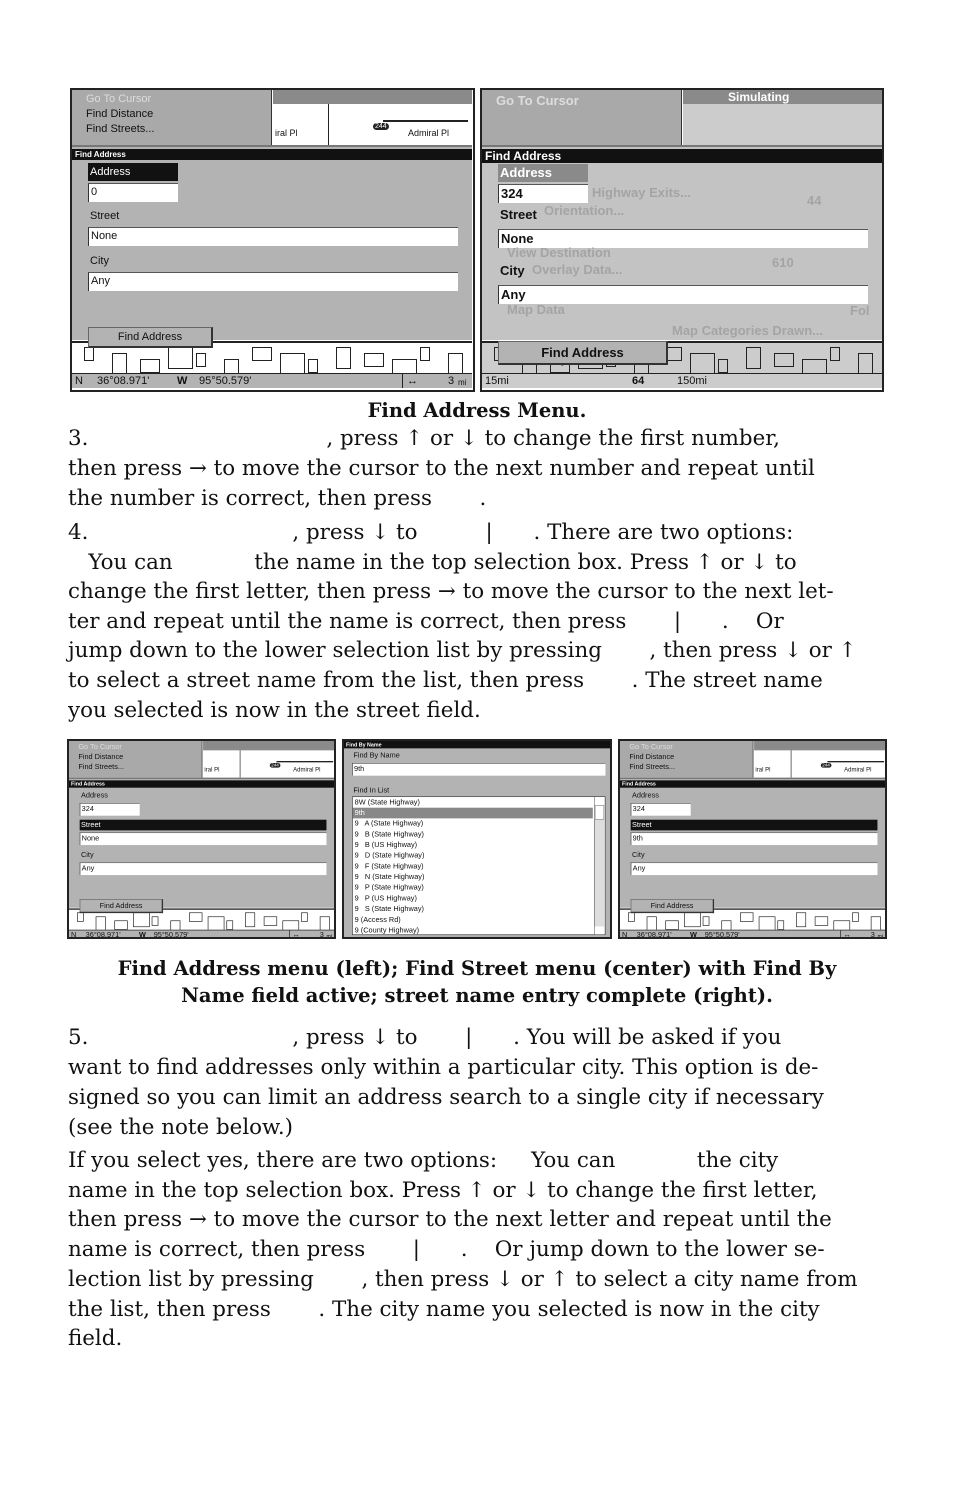 This screenshot has height=1487, width=954. I want to click on list-item: 8W (State Highway), so click(473, 802).